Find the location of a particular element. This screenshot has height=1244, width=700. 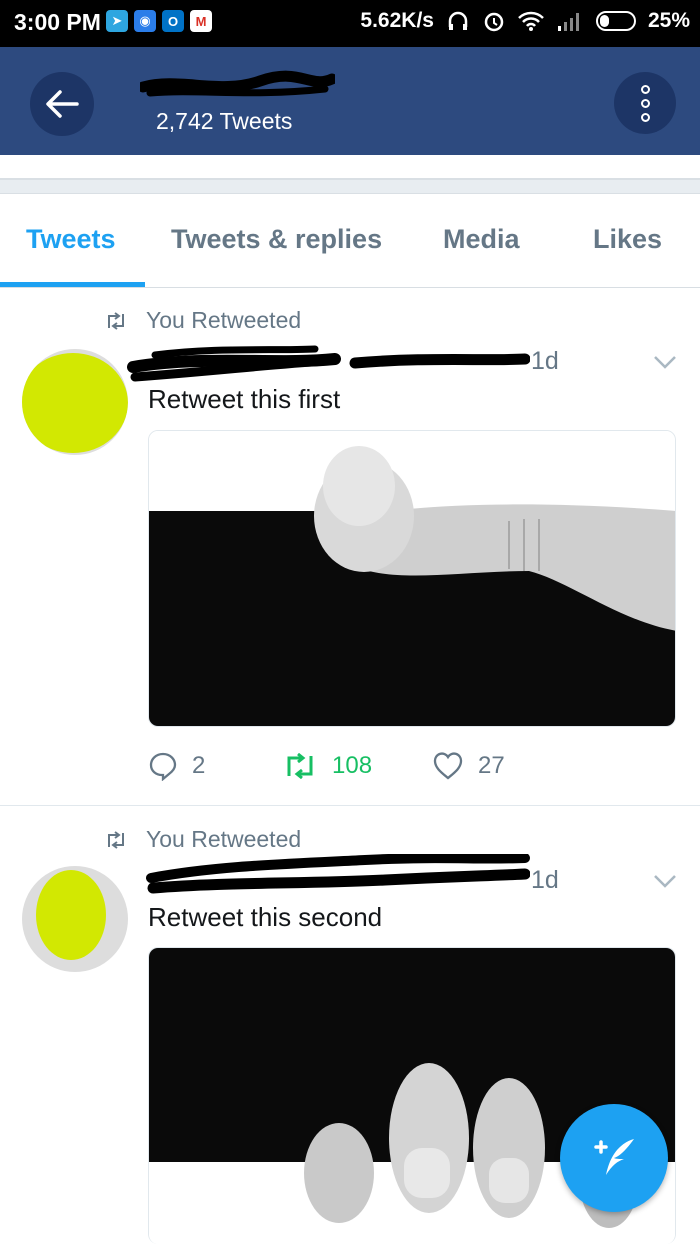

tweet-count: 2,742 Tweets is located at coordinates (224, 121).